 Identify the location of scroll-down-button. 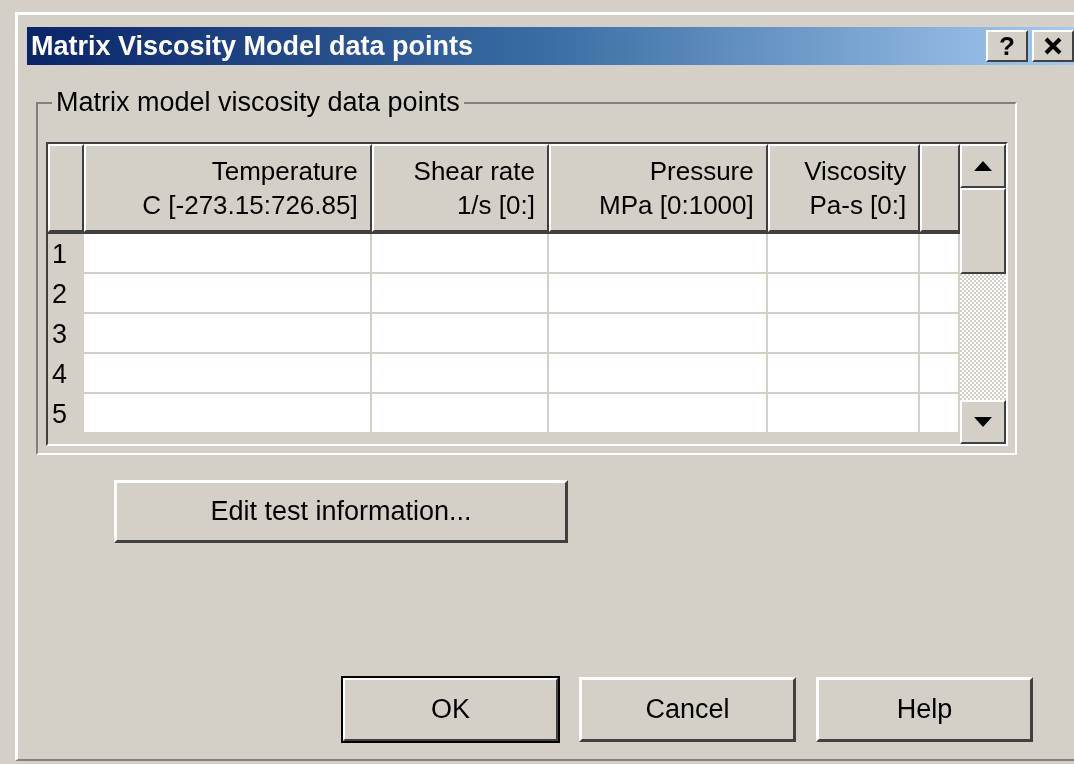
(983, 422).